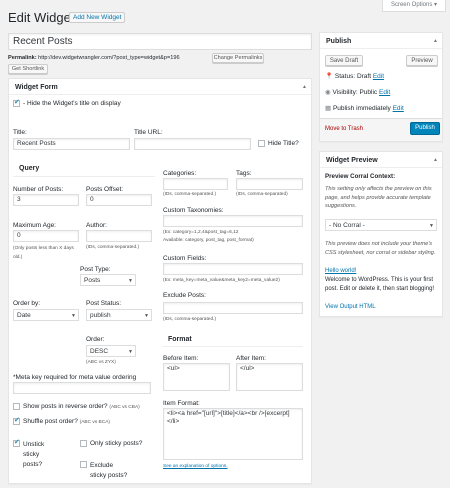  Describe the element at coordinates (43, 253) in the screenshot. I see `max-age-help: (Only posts less than X days old.)` at that location.